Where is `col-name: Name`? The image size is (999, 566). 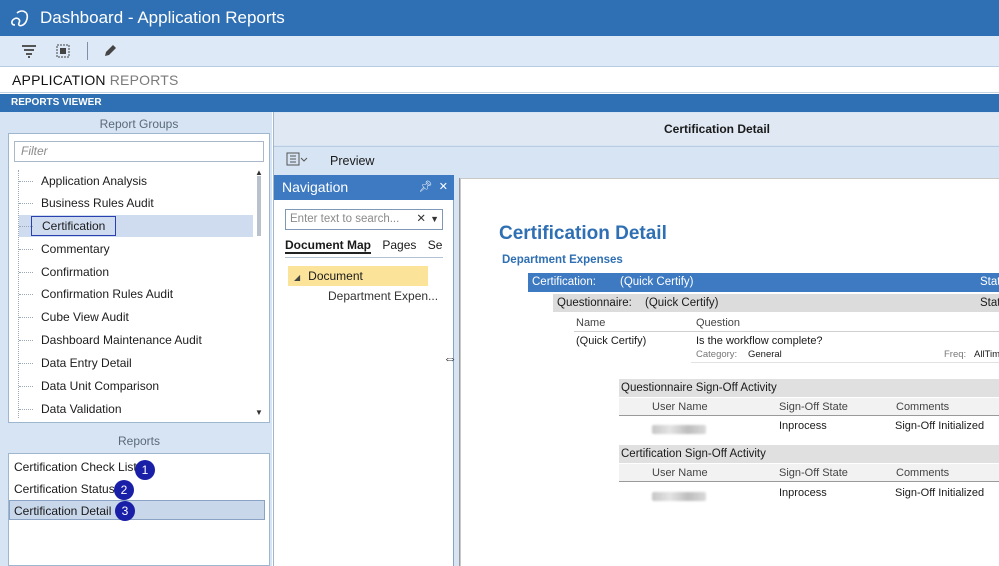 col-name: Name is located at coordinates (591, 323).